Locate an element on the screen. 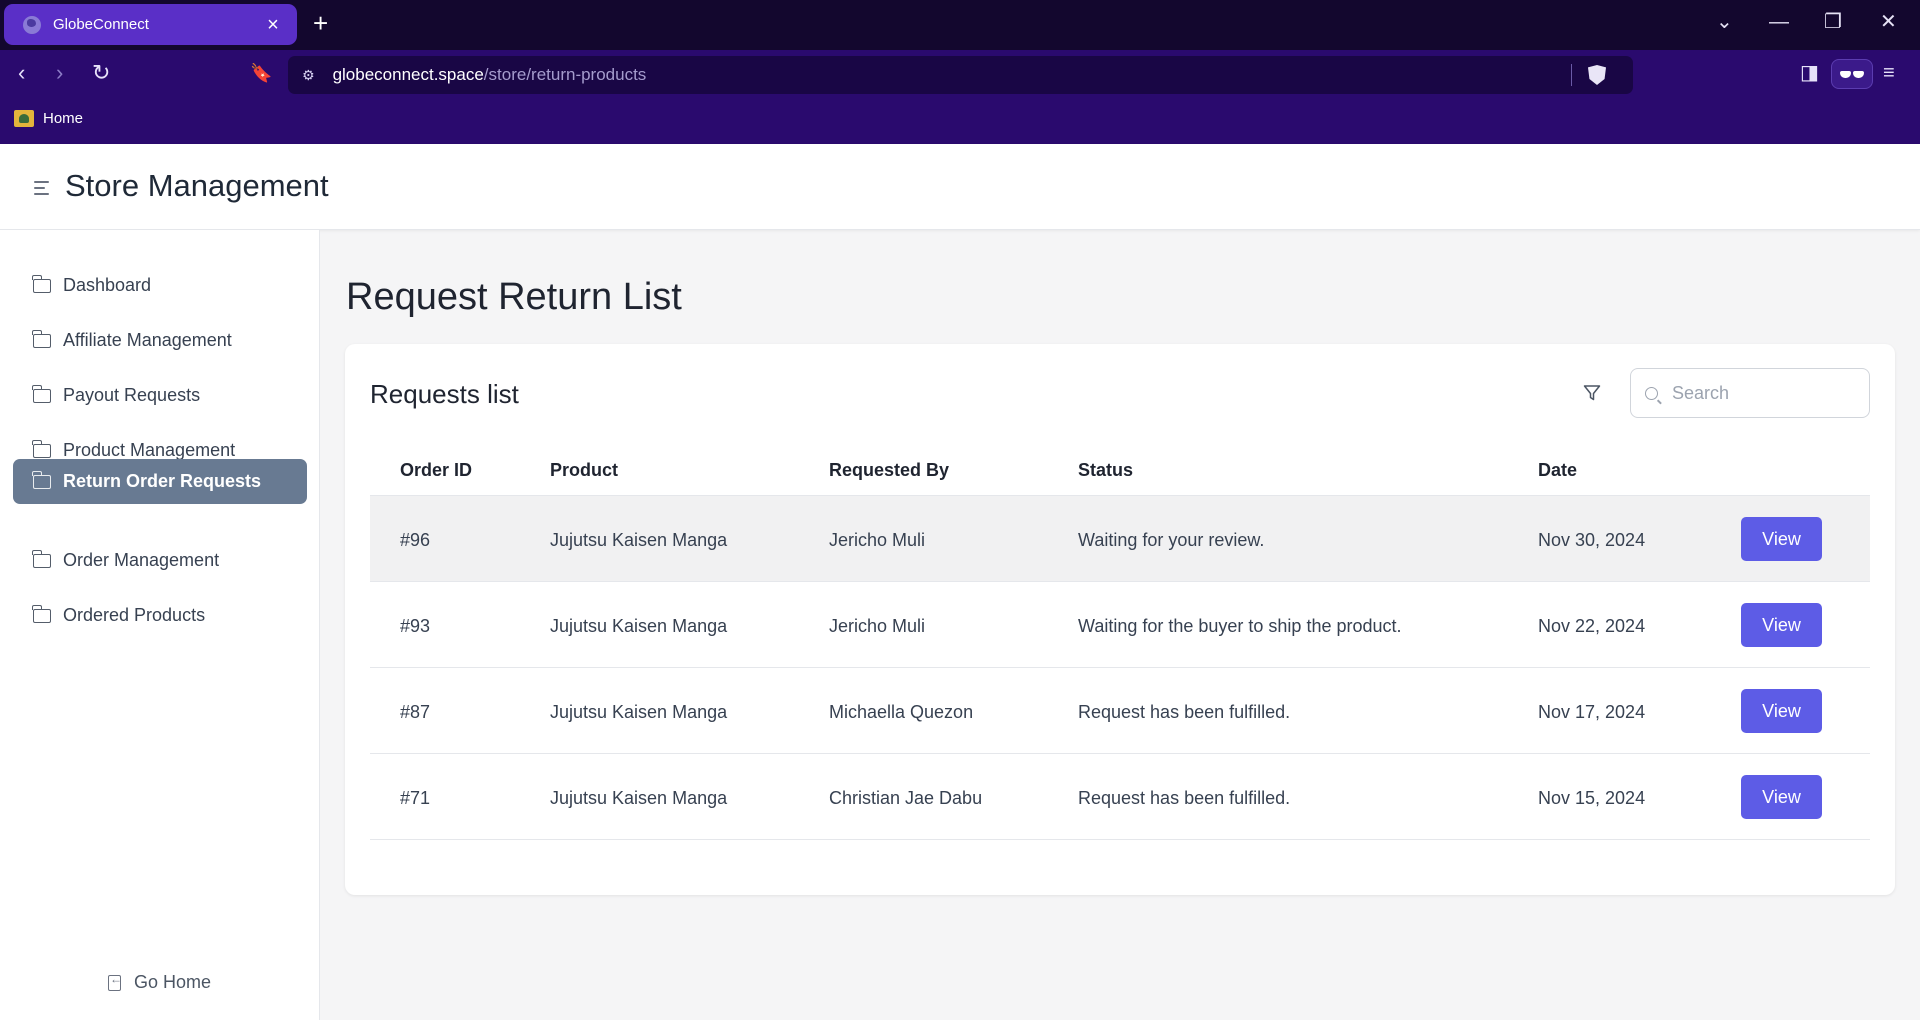 This screenshot has width=1920, height=1020. date-cell: Nov 22, 2024 is located at coordinates (1592, 626).